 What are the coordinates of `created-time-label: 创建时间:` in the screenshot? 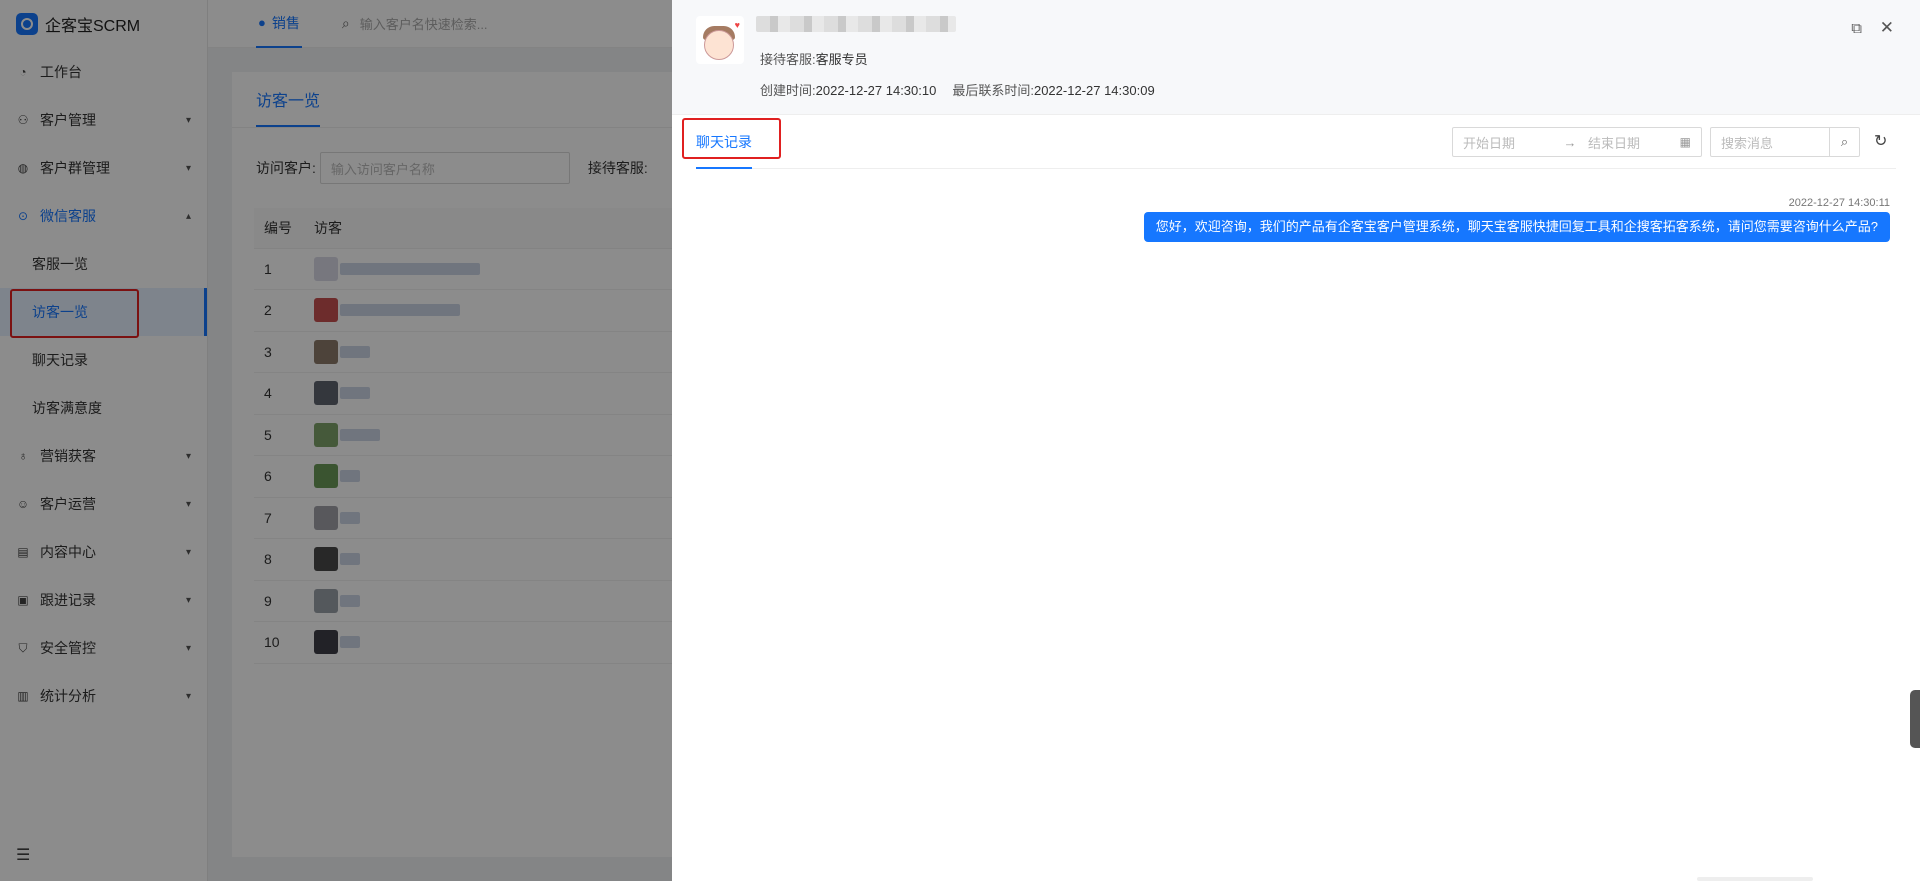 It's located at (788, 90).